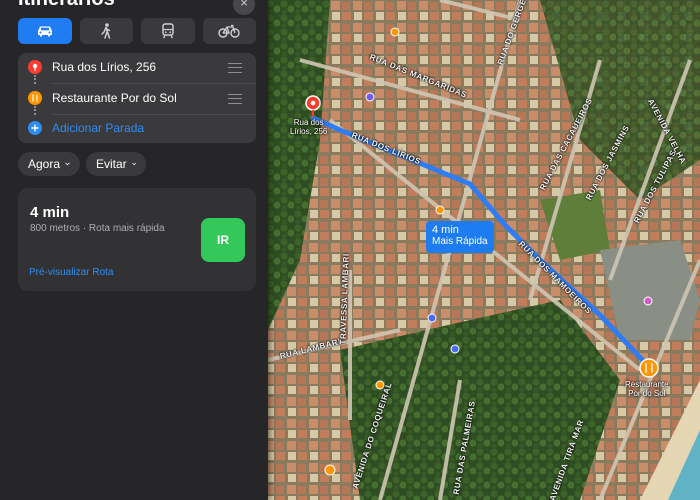 This screenshot has height=500, width=700. What do you see at coordinates (35, 67) in the screenshot?
I see `pin-icon` at bounding box center [35, 67].